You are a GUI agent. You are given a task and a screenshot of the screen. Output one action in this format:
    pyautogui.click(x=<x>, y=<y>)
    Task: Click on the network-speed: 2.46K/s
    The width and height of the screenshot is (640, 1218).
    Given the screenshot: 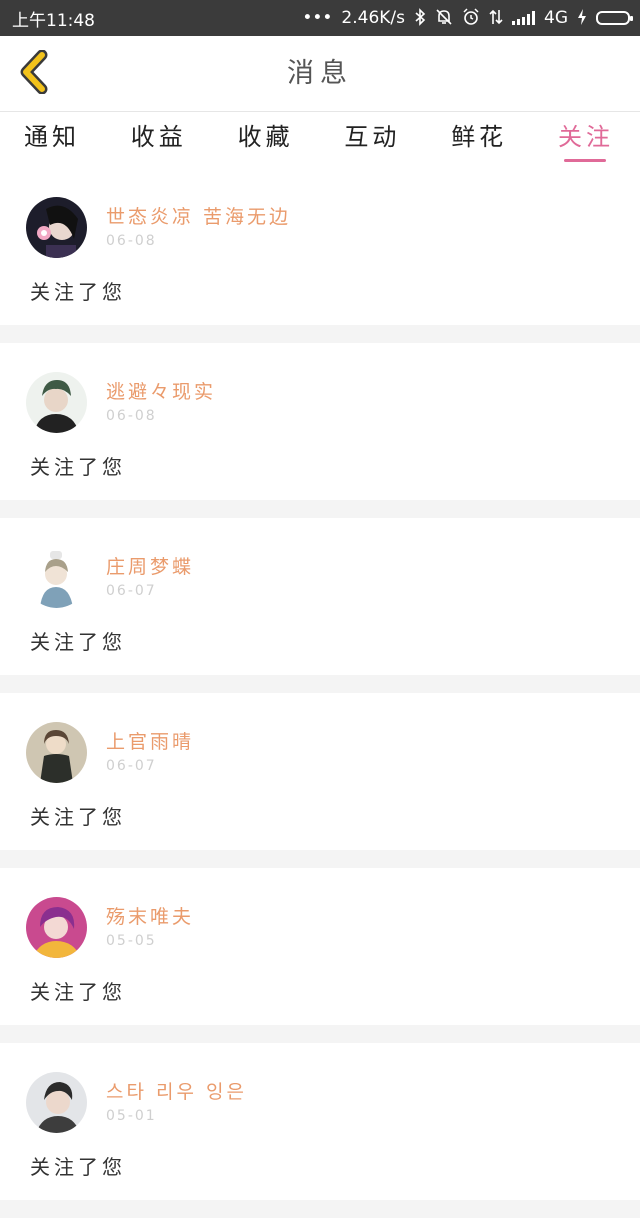 What is the action you would take?
    pyautogui.click(x=373, y=18)
    